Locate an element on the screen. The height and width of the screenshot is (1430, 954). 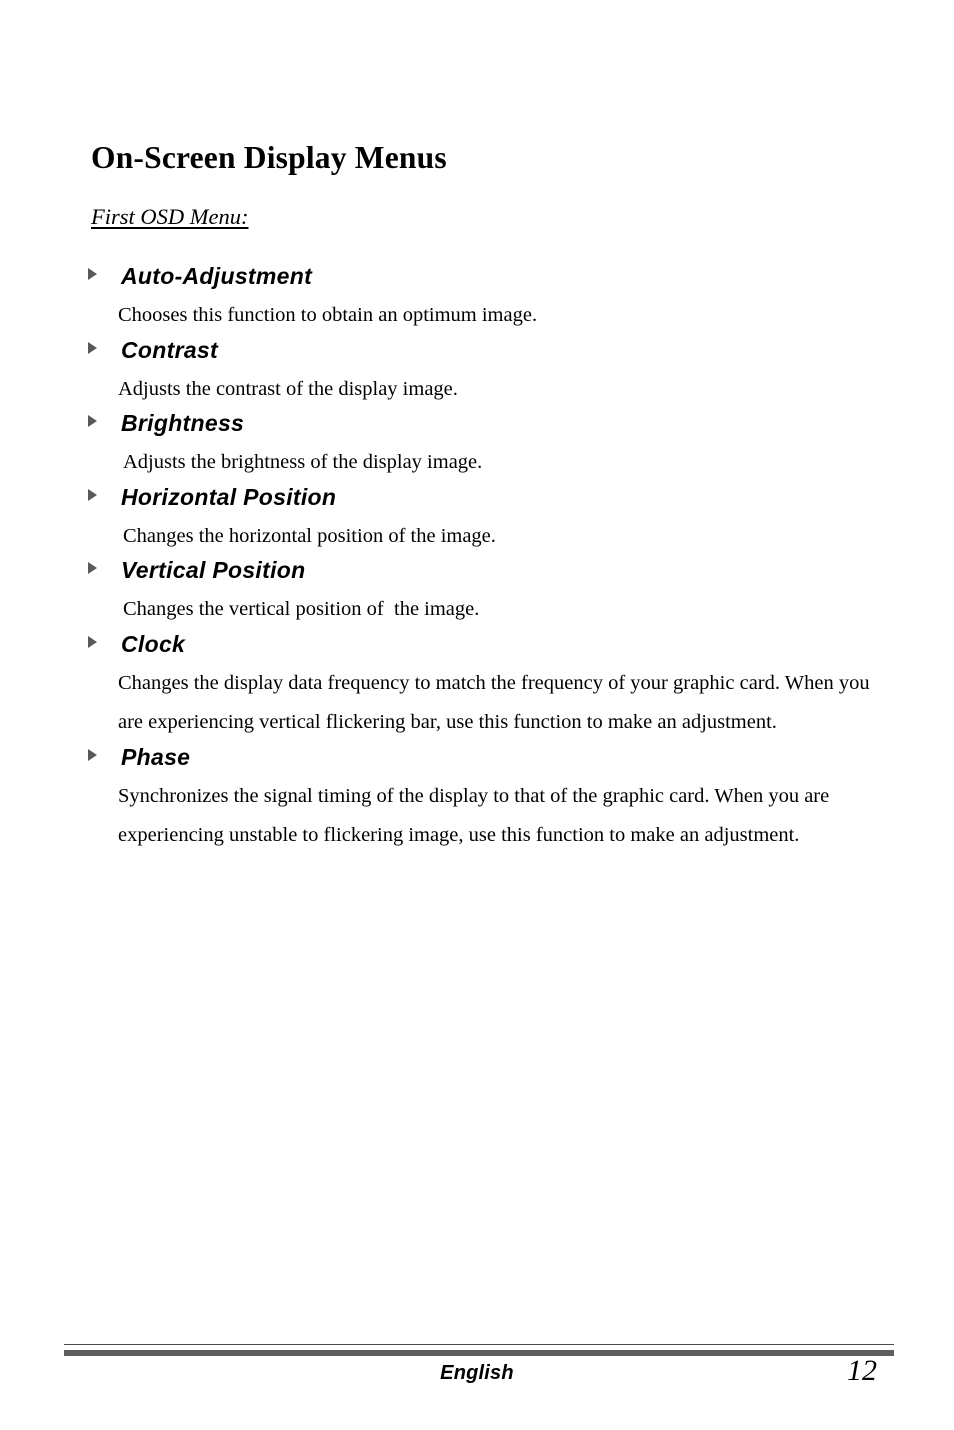
list-item-heading-row: Vertical Position is located at coordinates (477, 573).